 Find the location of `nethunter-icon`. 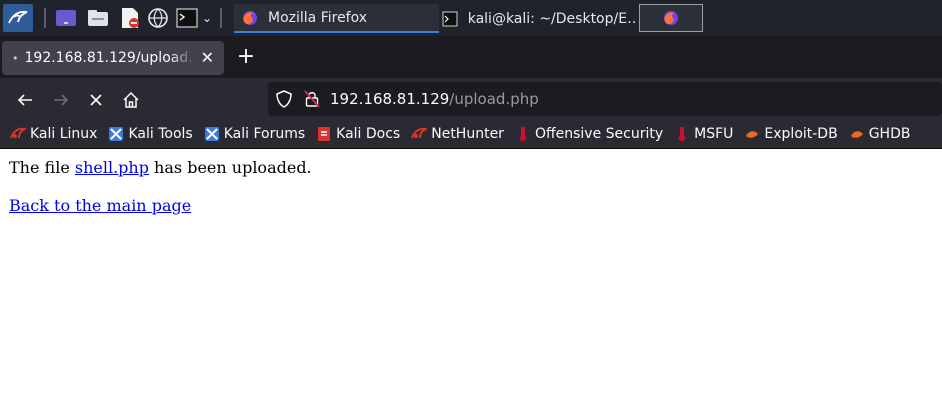

nethunter-icon is located at coordinates (419, 134).